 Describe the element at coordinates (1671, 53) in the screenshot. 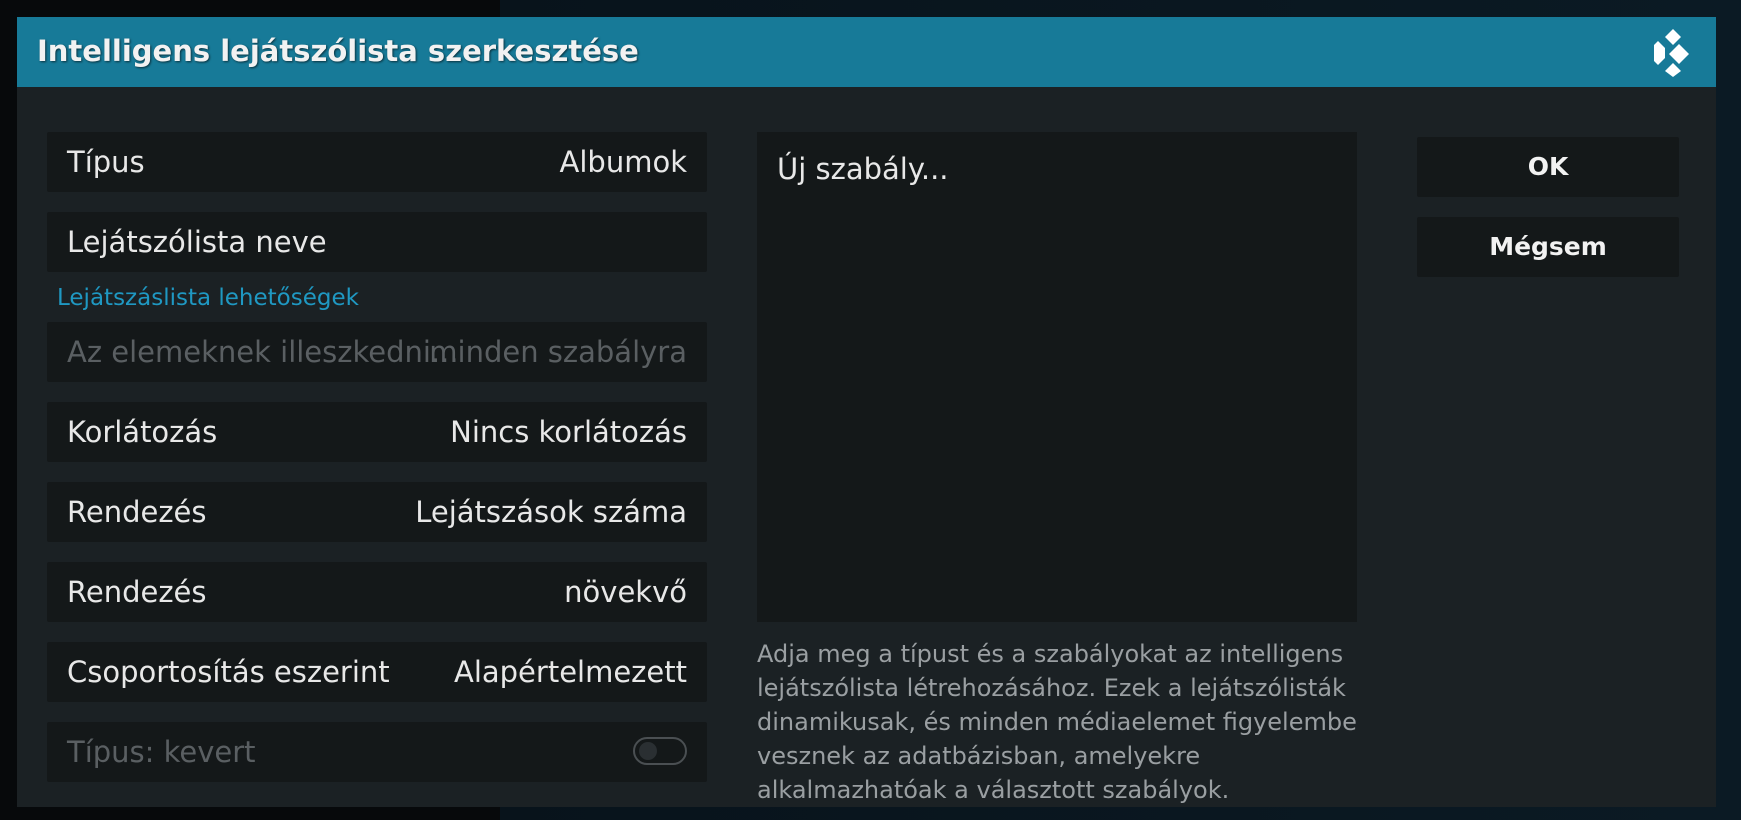

I see `kodi-logo-icon` at that location.